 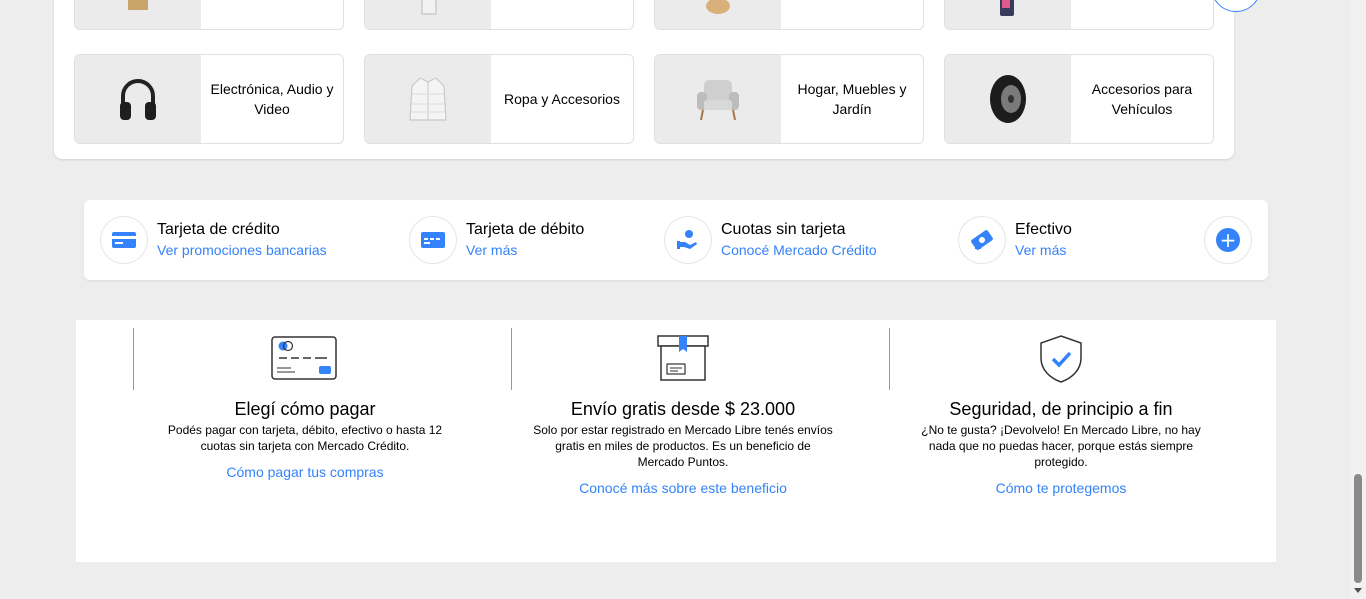 I want to click on benefit-title: Seguridad, de principio a fin, so click(x=1061, y=409).